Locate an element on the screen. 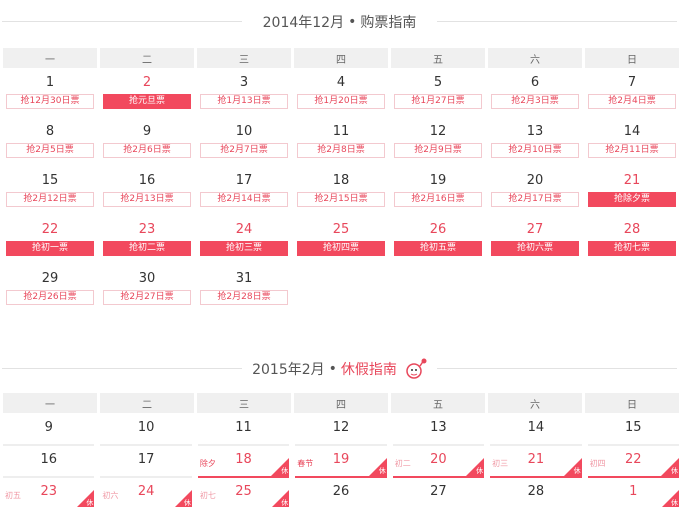 The image size is (679, 507). ticket-tag: 抢初五票 is located at coordinates (438, 248).